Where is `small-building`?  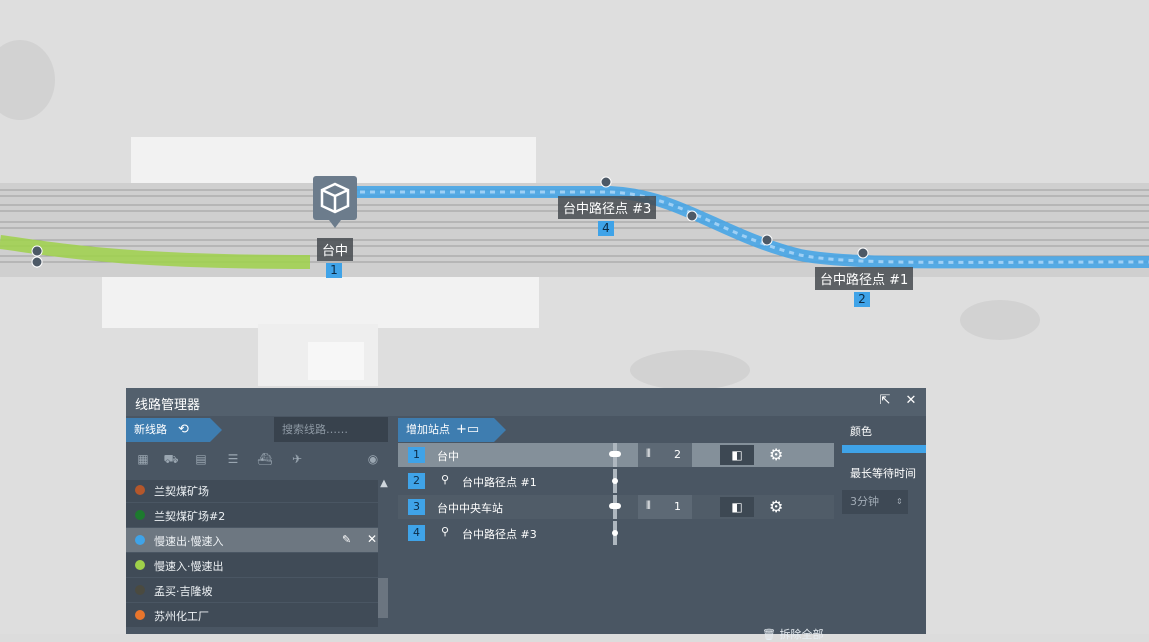 small-building is located at coordinates (336, 361).